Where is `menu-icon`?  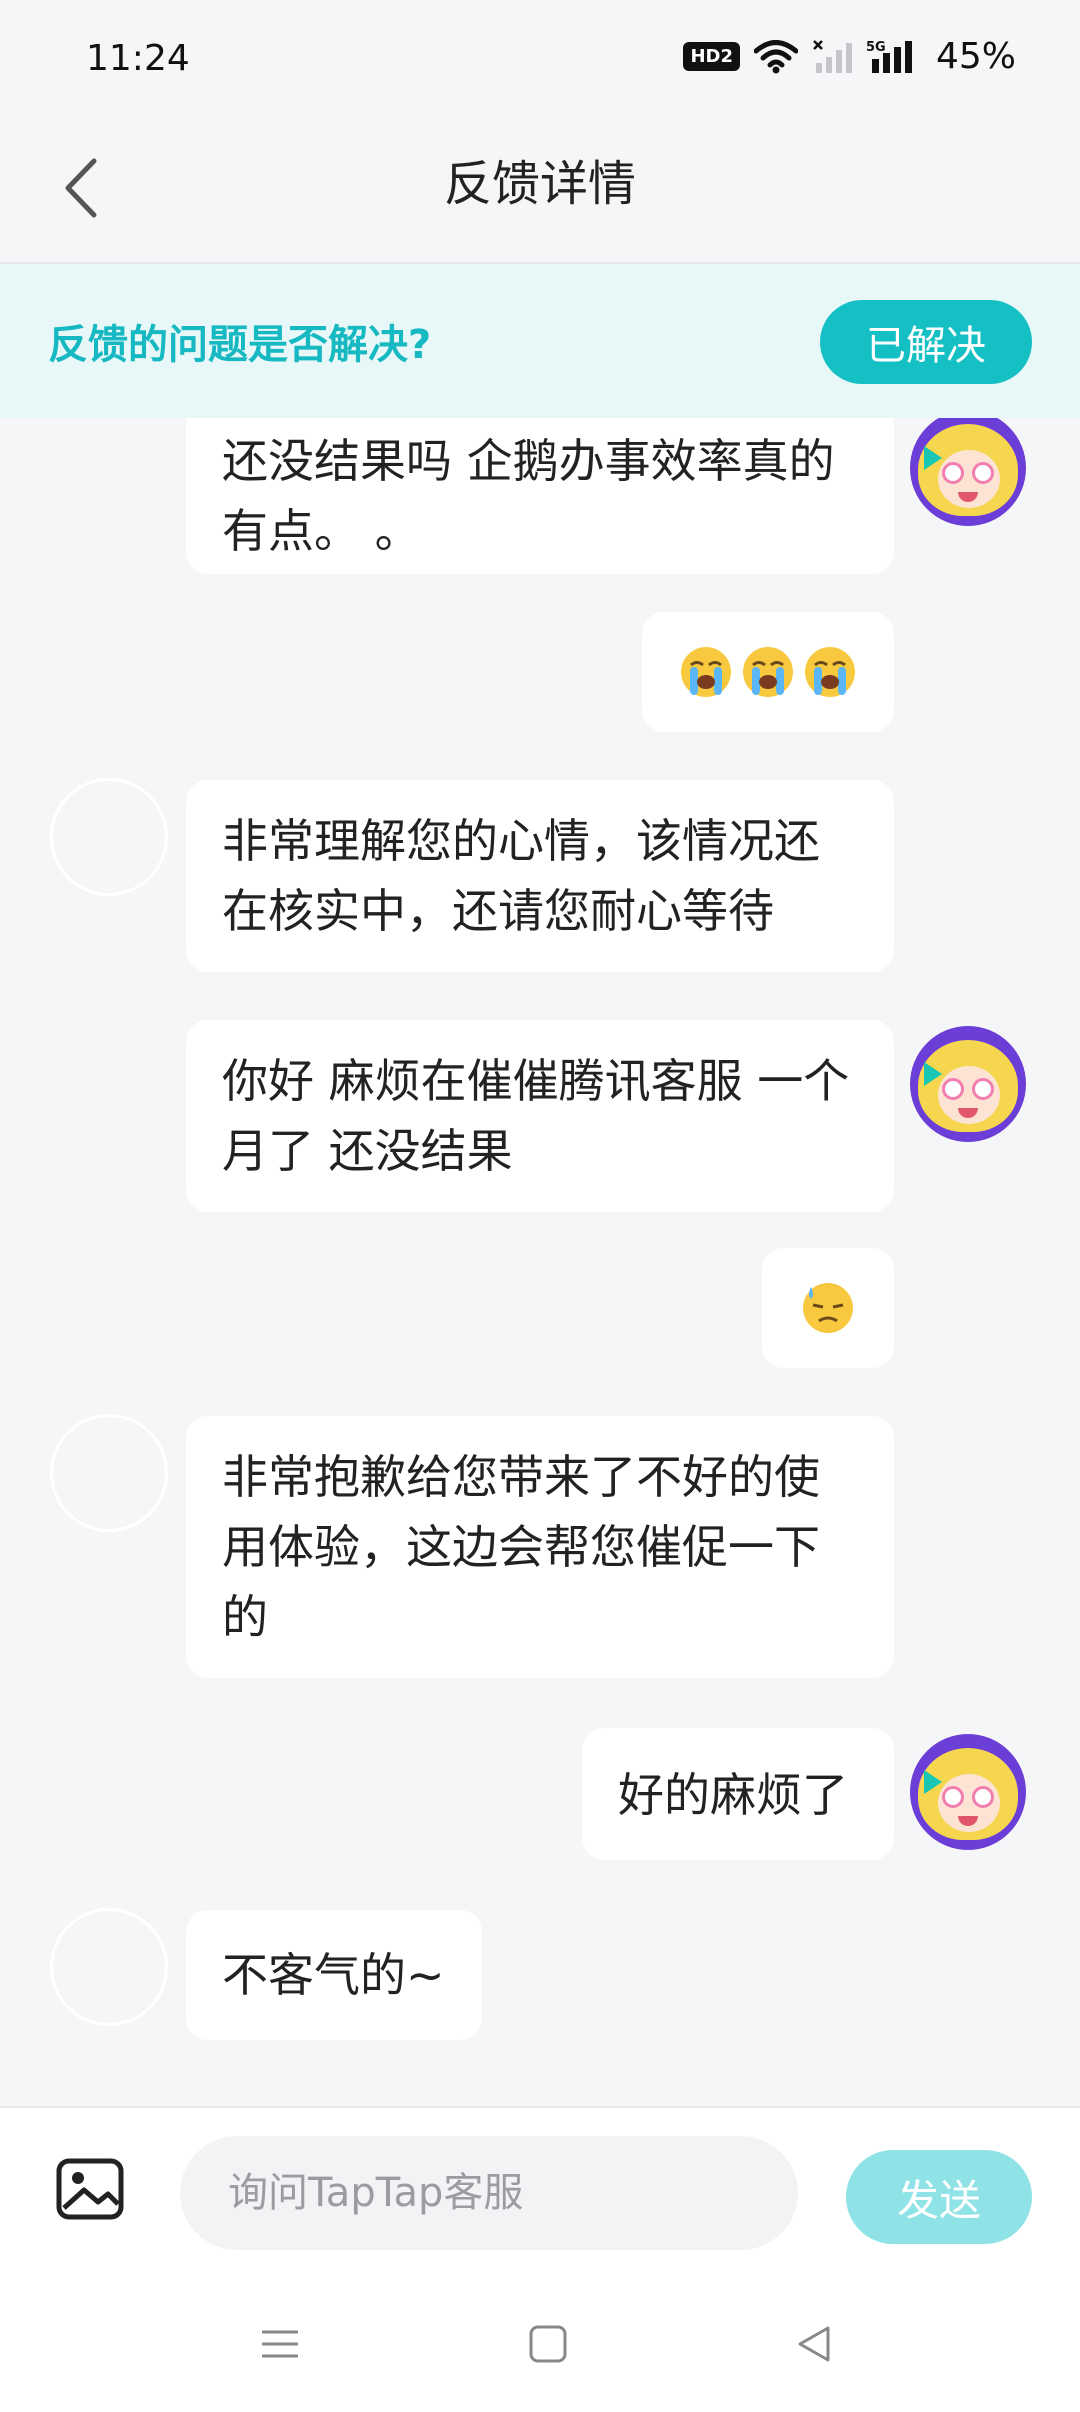 menu-icon is located at coordinates (280, 2346).